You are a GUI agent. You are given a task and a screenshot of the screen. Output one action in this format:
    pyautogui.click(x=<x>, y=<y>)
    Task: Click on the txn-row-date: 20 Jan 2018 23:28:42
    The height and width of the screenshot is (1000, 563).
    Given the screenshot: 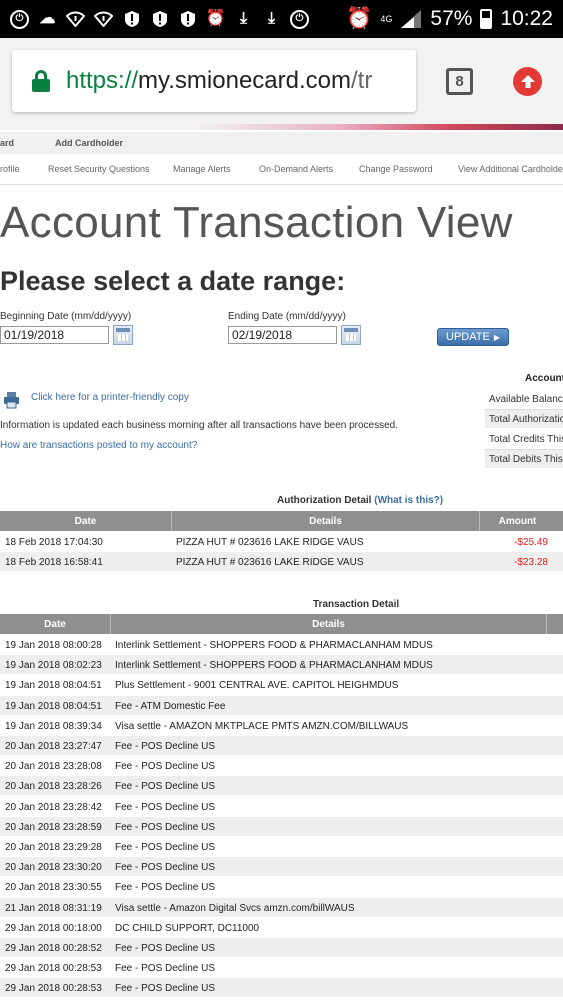 What is the action you would take?
    pyautogui.click(x=53, y=807)
    